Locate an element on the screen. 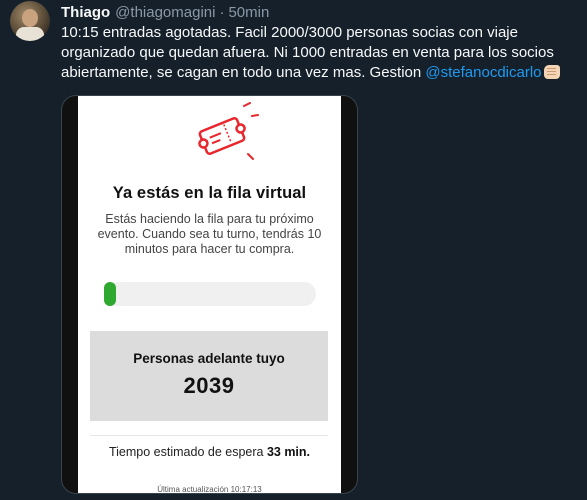 The image size is (587, 500). oncoming-fist-icon is located at coordinates (551, 72).